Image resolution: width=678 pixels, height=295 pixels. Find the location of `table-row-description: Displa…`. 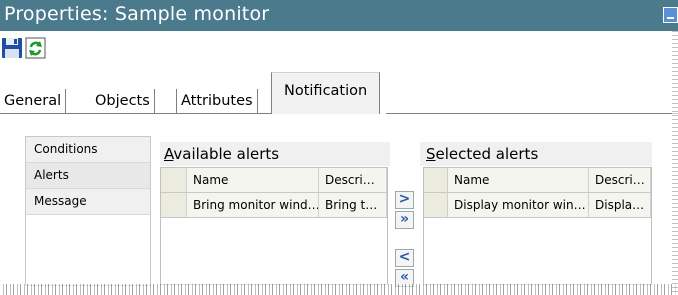

table-row-description: Displa… is located at coordinates (620, 205).